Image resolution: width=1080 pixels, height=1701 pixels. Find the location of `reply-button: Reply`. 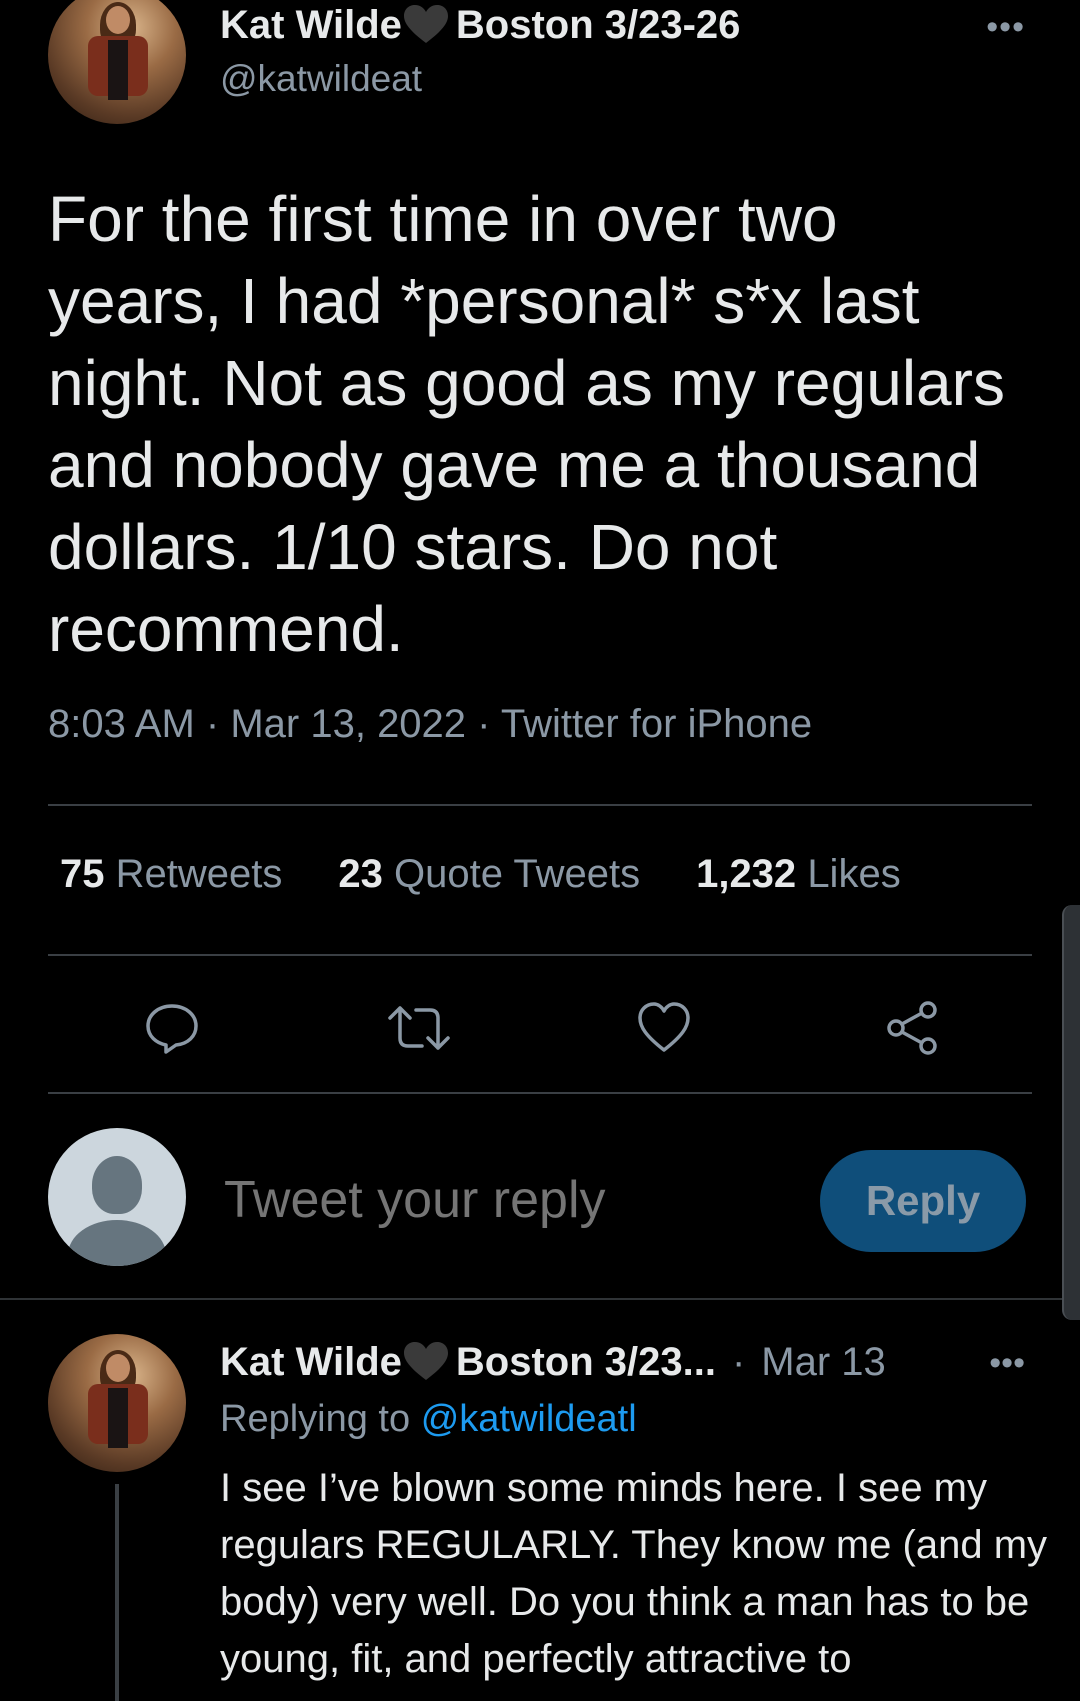

reply-button: Reply is located at coordinates (923, 1201).